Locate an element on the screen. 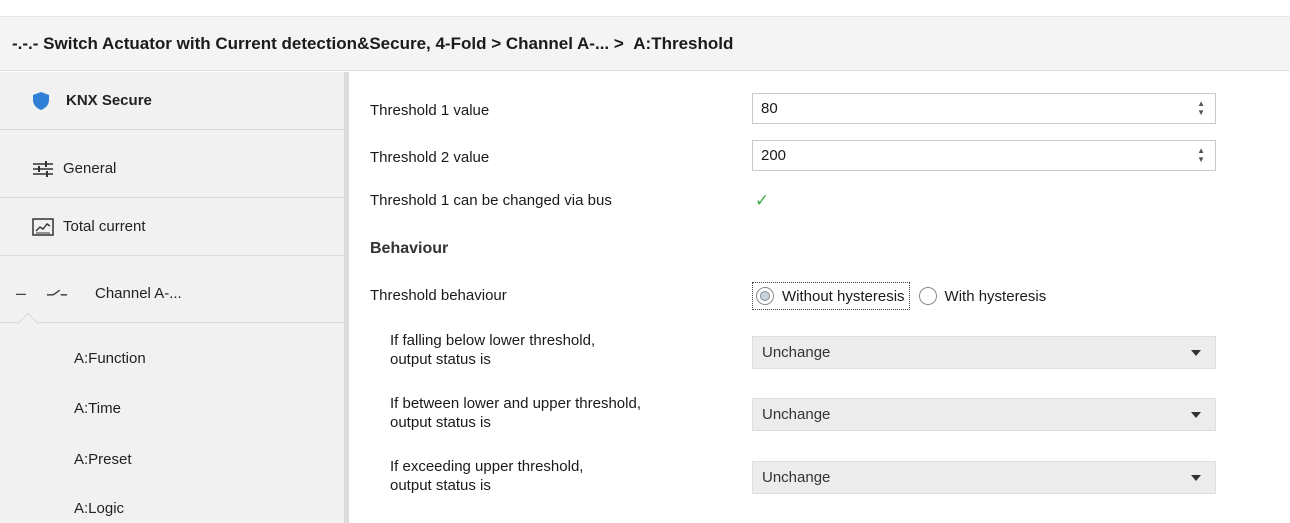 The width and height of the screenshot is (1290, 523). sidebar-item-total-current: Total current is located at coordinates (172, 227).